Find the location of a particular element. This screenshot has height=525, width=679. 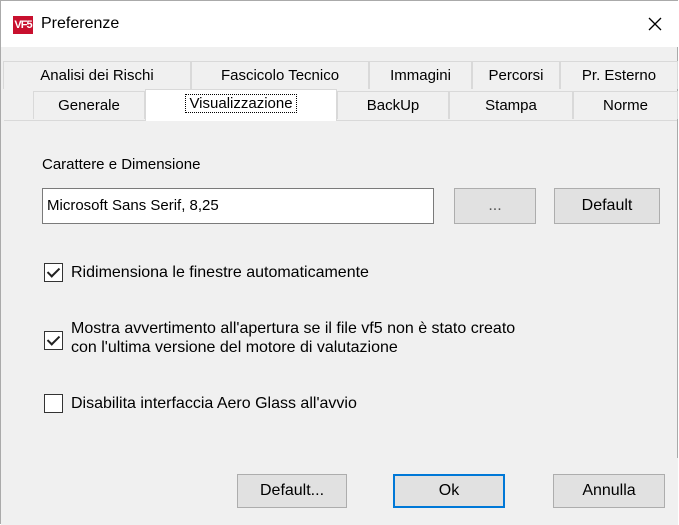

auto-resize-checkbox is located at coordinates (53, 272).